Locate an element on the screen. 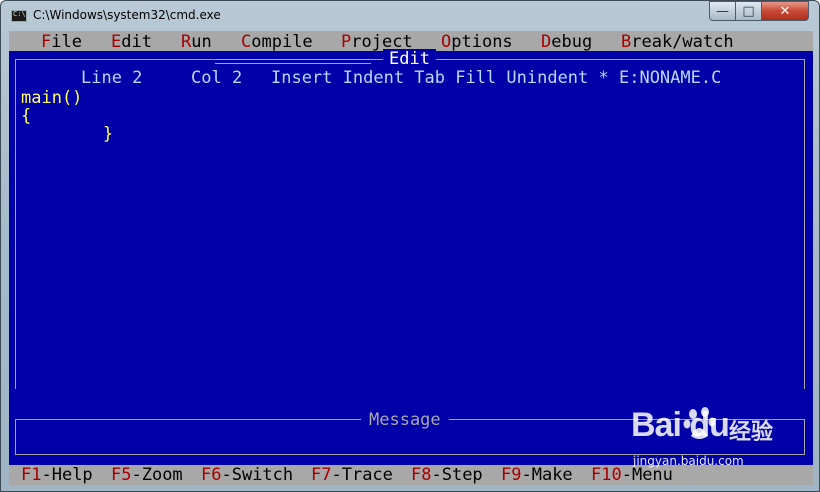 Image resolution: width=820 pixels, height=492 pixels. window-title: C:\Windows\system32\cmd.exe is located at coordinates (127, 15).